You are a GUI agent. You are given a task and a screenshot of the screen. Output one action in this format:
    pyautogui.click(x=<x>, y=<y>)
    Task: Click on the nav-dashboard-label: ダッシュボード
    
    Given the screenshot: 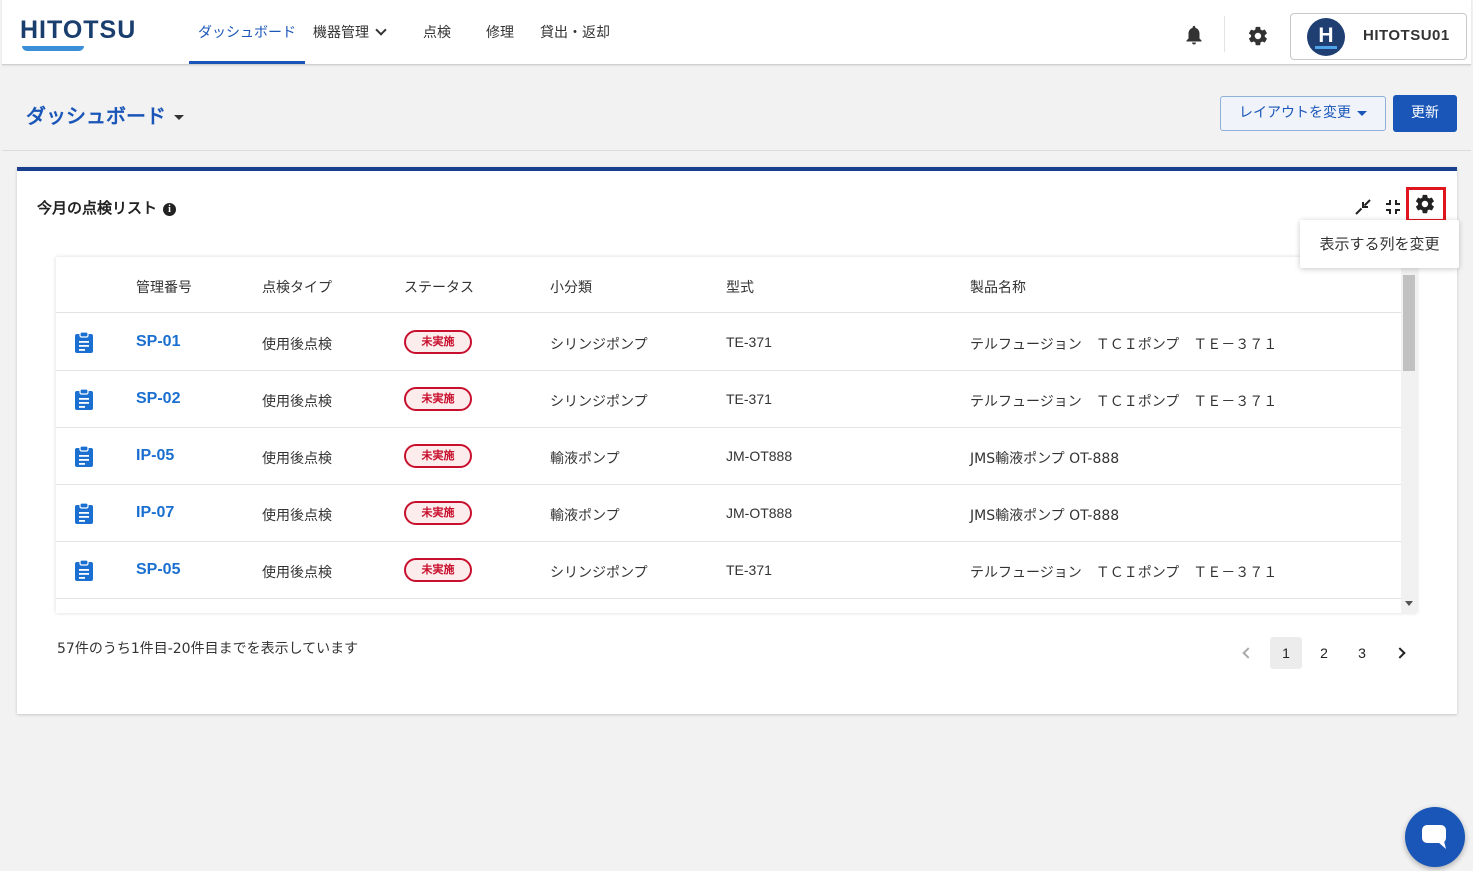 What is the action you would take?
    pyautogui.click(x=247, y=33)
    